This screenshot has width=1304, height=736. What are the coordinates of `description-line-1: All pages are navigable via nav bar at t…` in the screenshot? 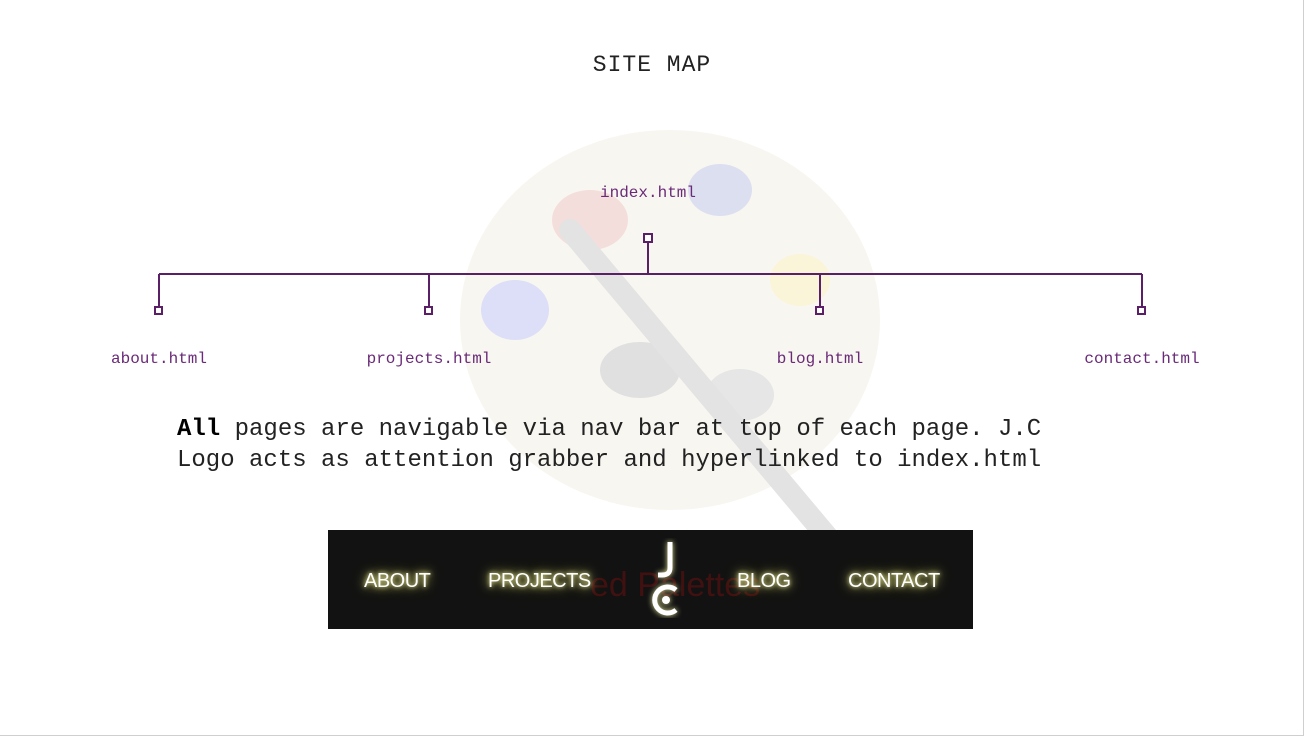 It's located at (657, 429).